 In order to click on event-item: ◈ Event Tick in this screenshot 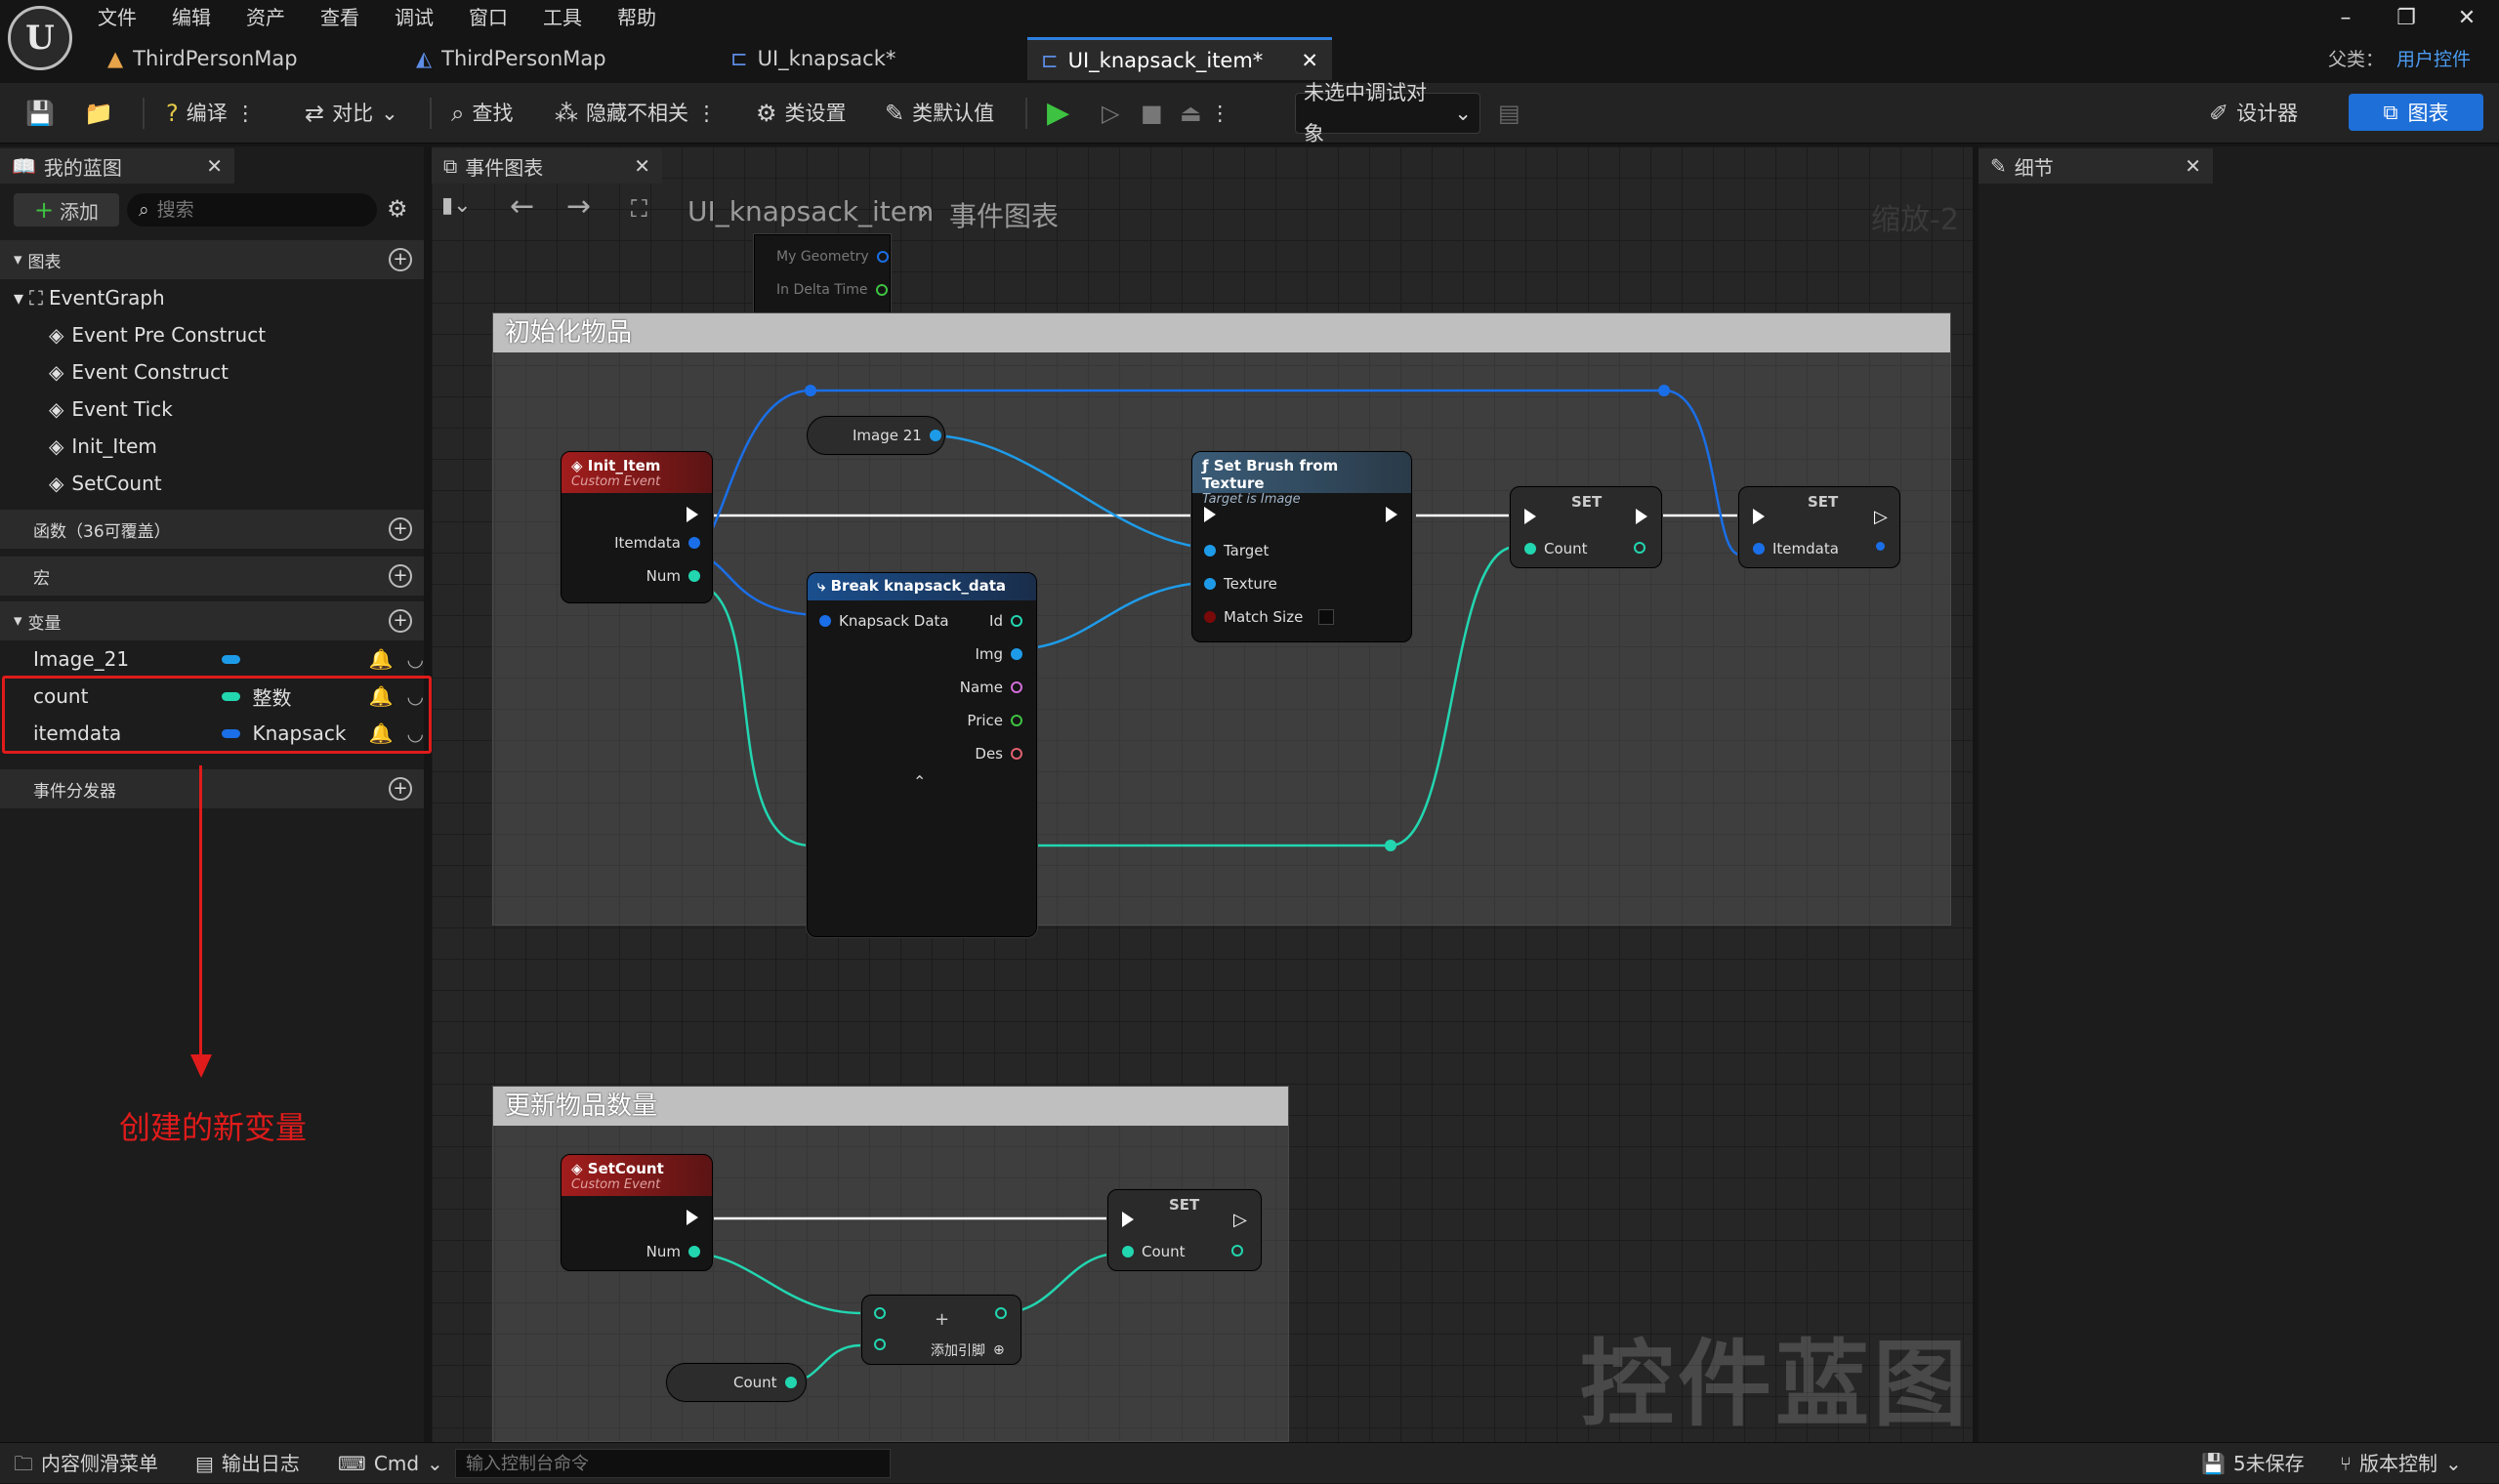, I will do `click(212, 410)`.